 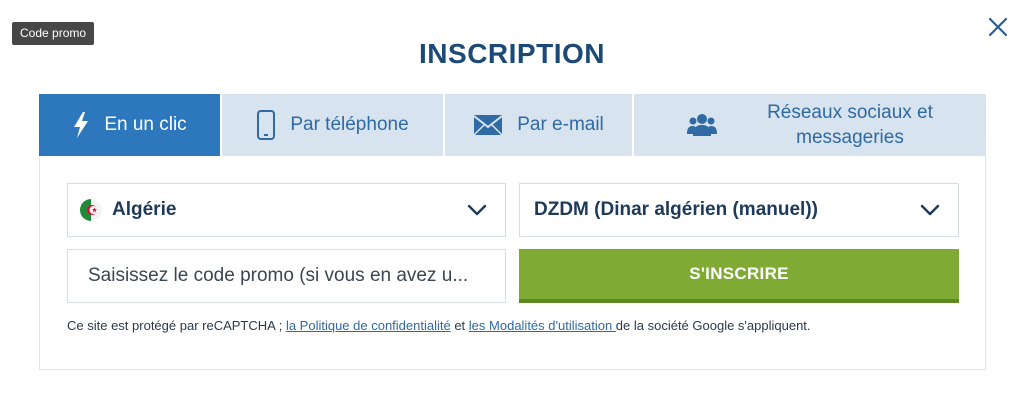 I want to click on tab-label: En un clic, so click(x=145, y=124).